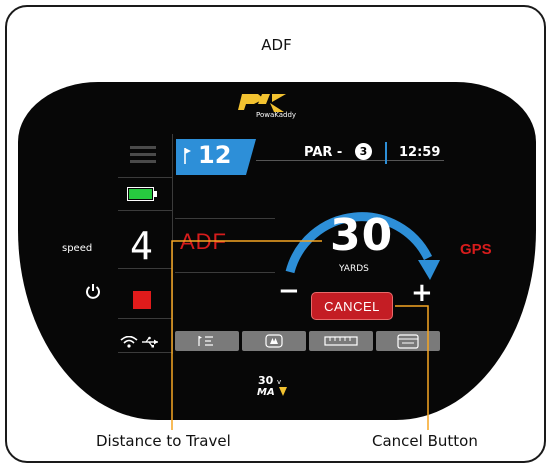 The height and width of the screenshot is (470, 553). What do you see at coordinates (425, 441) in the screenshot?
I see `cancel-callout-label: Cancel Button` at bounding box center [425, 441].